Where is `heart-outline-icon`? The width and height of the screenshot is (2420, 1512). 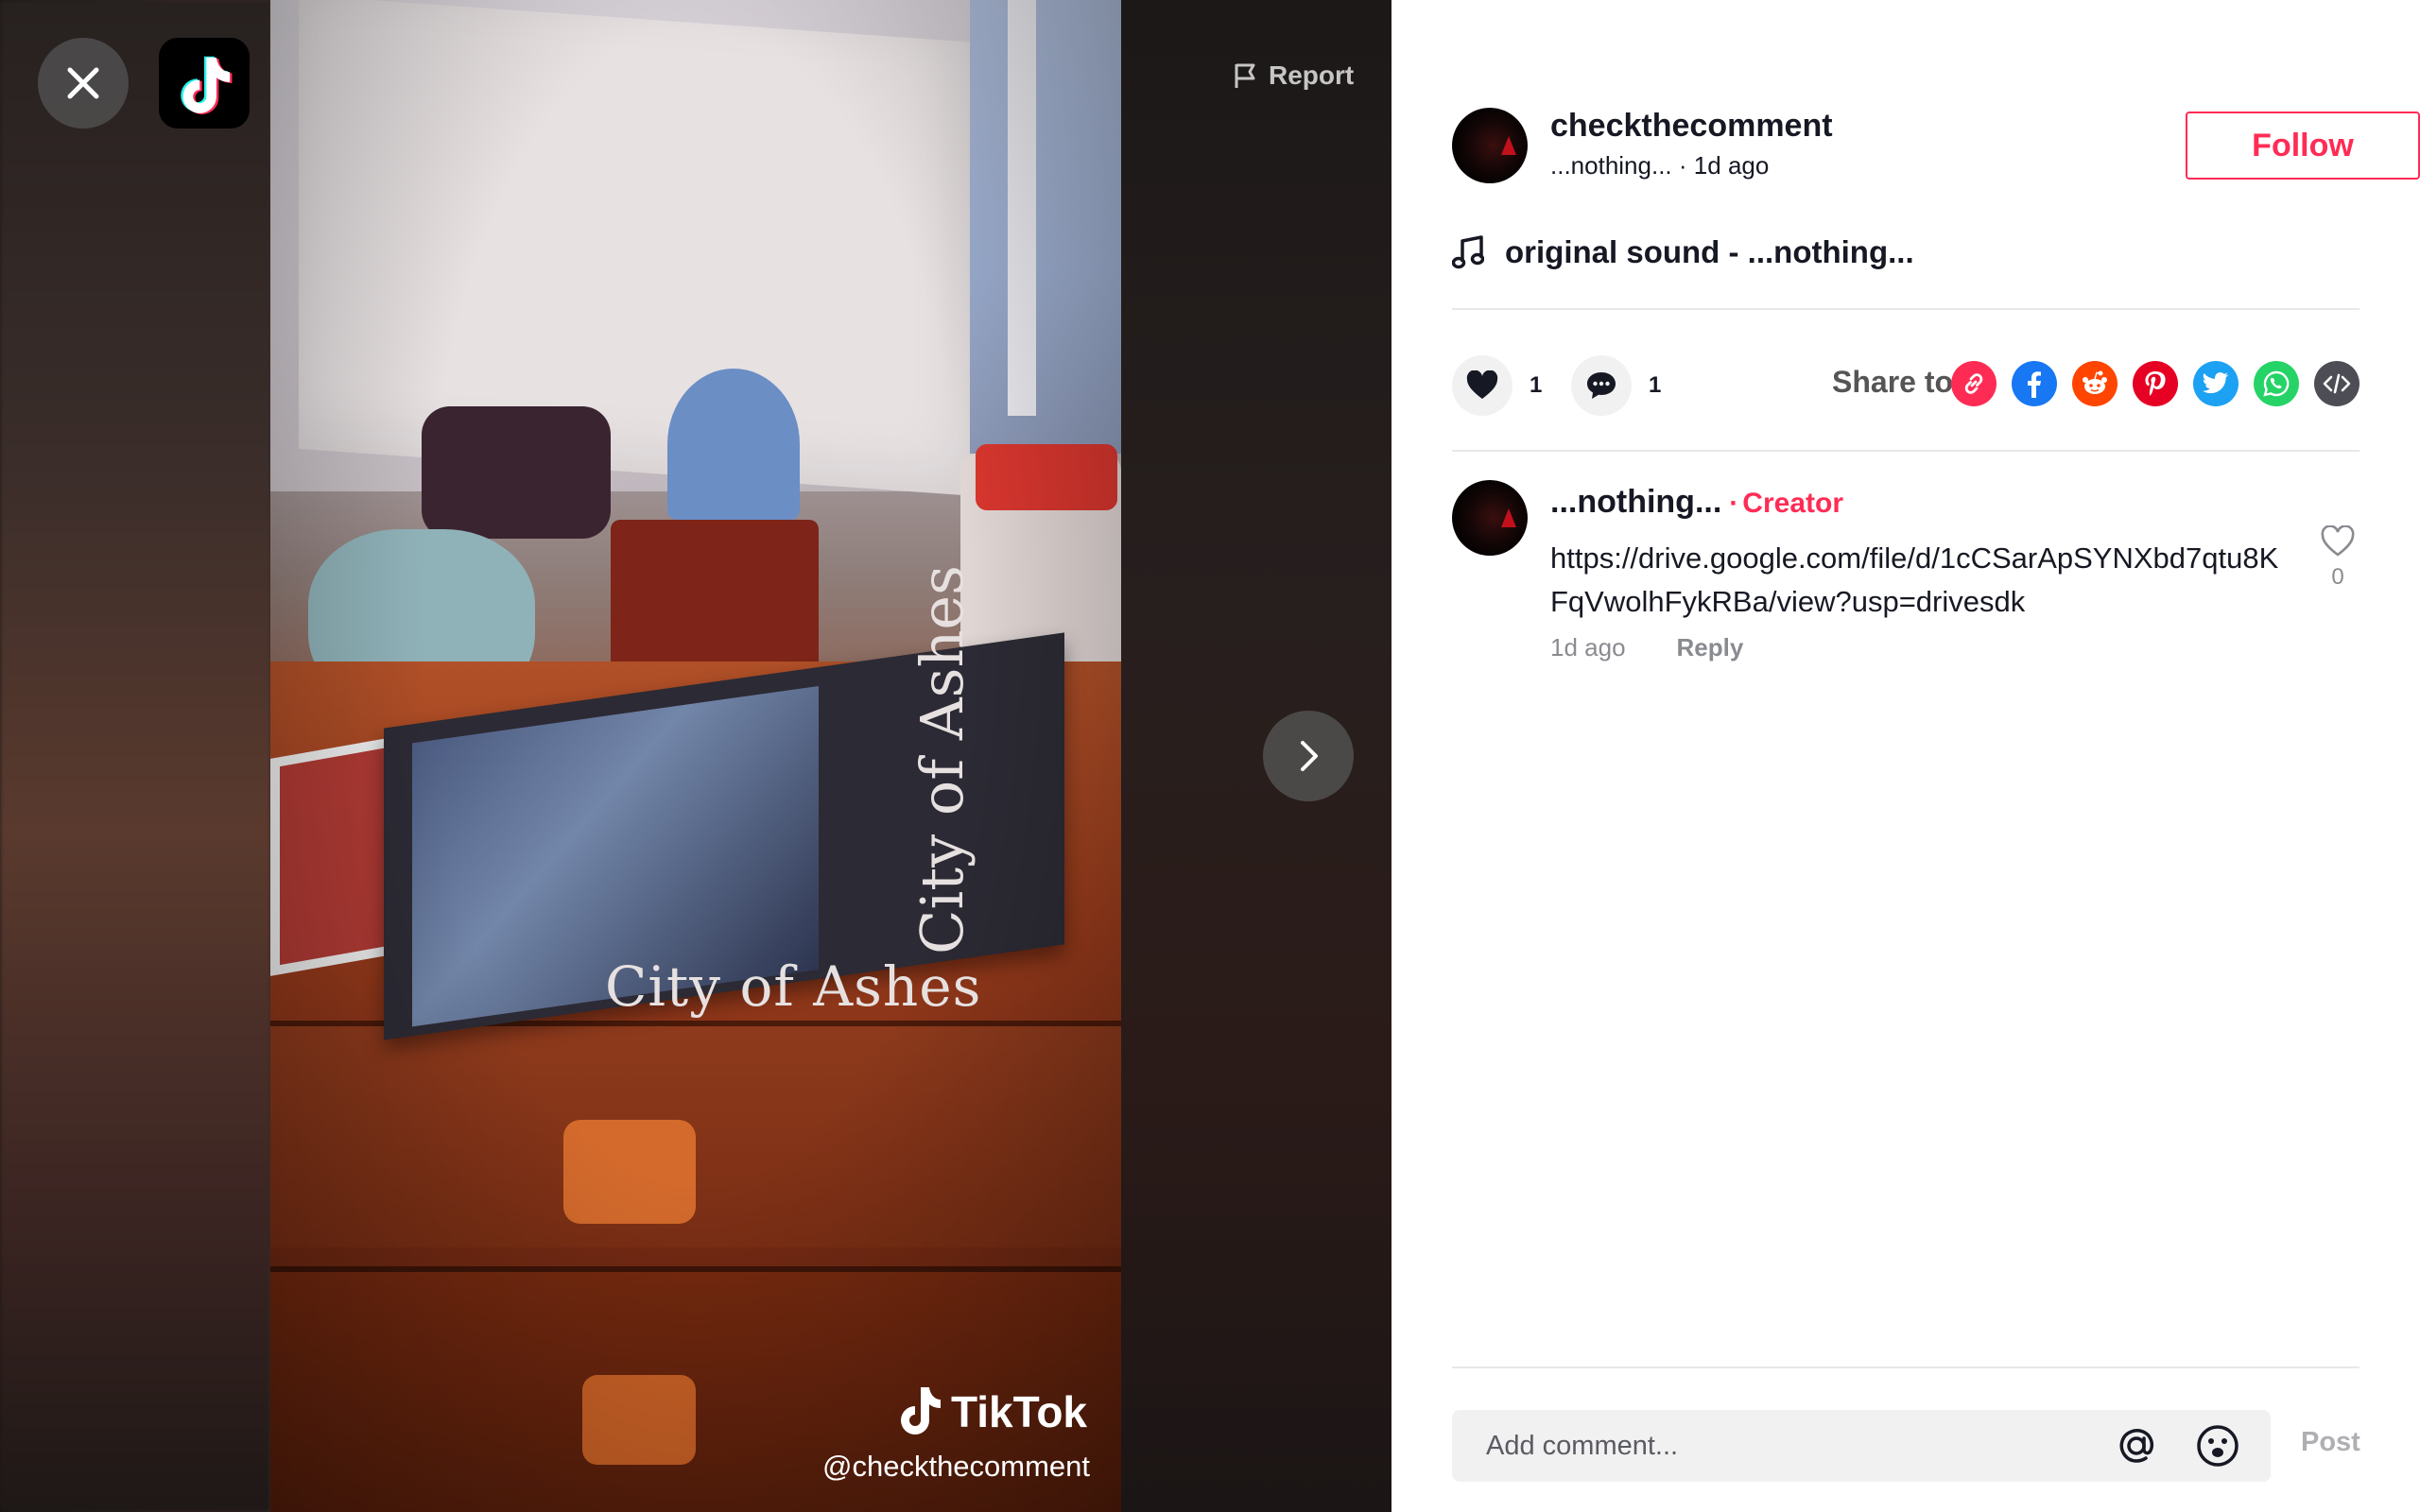 heart-outline-icon is located at coordinates (2338, 540).